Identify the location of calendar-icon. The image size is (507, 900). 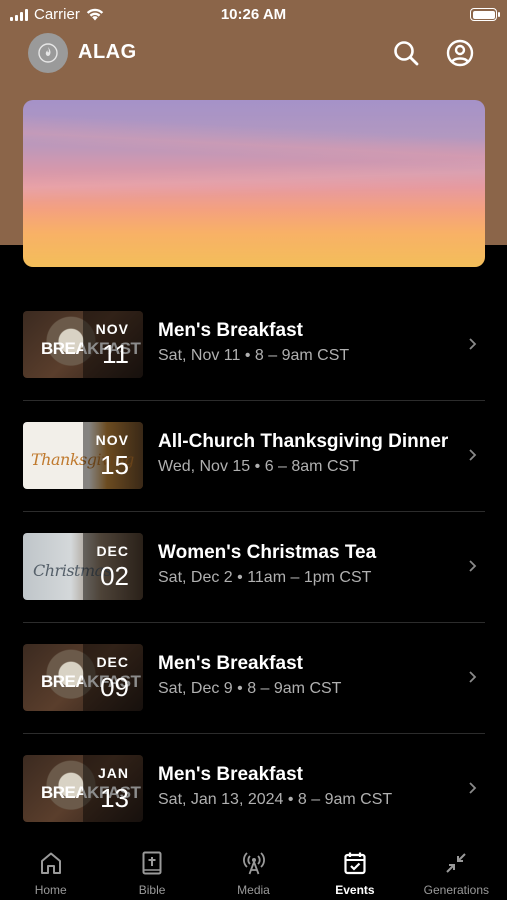
(355, 863).